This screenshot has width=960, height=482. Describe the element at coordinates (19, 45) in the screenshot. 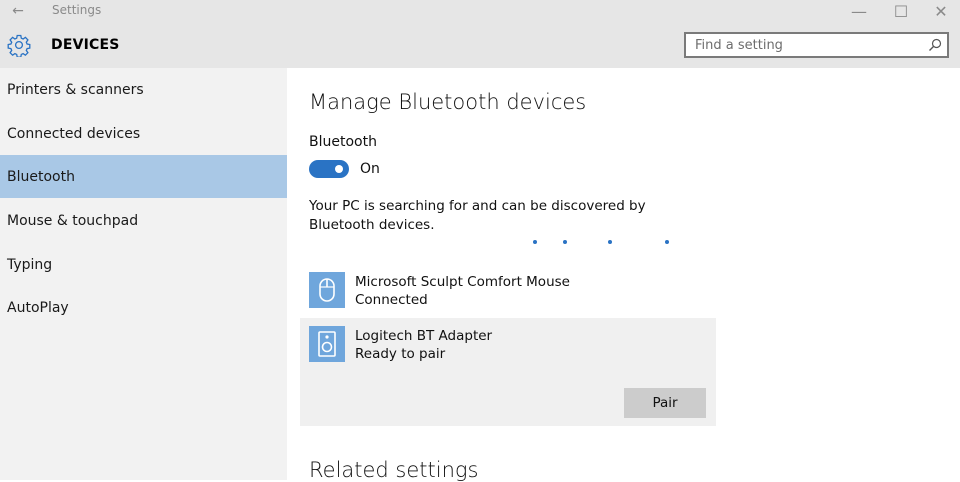

I see `gear-icon` at that location.